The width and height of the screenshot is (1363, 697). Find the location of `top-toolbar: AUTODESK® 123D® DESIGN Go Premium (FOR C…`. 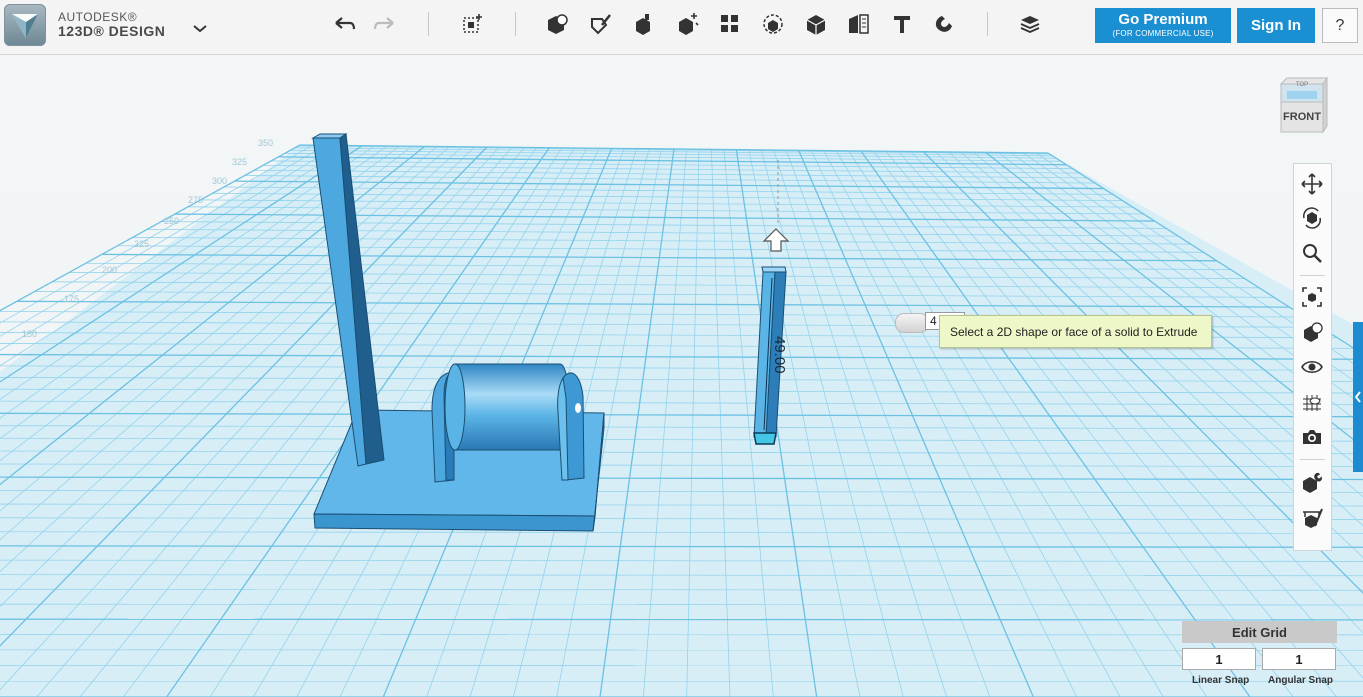

top-toolbar: AUTODESK® 123D® DESIGN Go Premium (FOR C… is located at coordinates (681, 27).